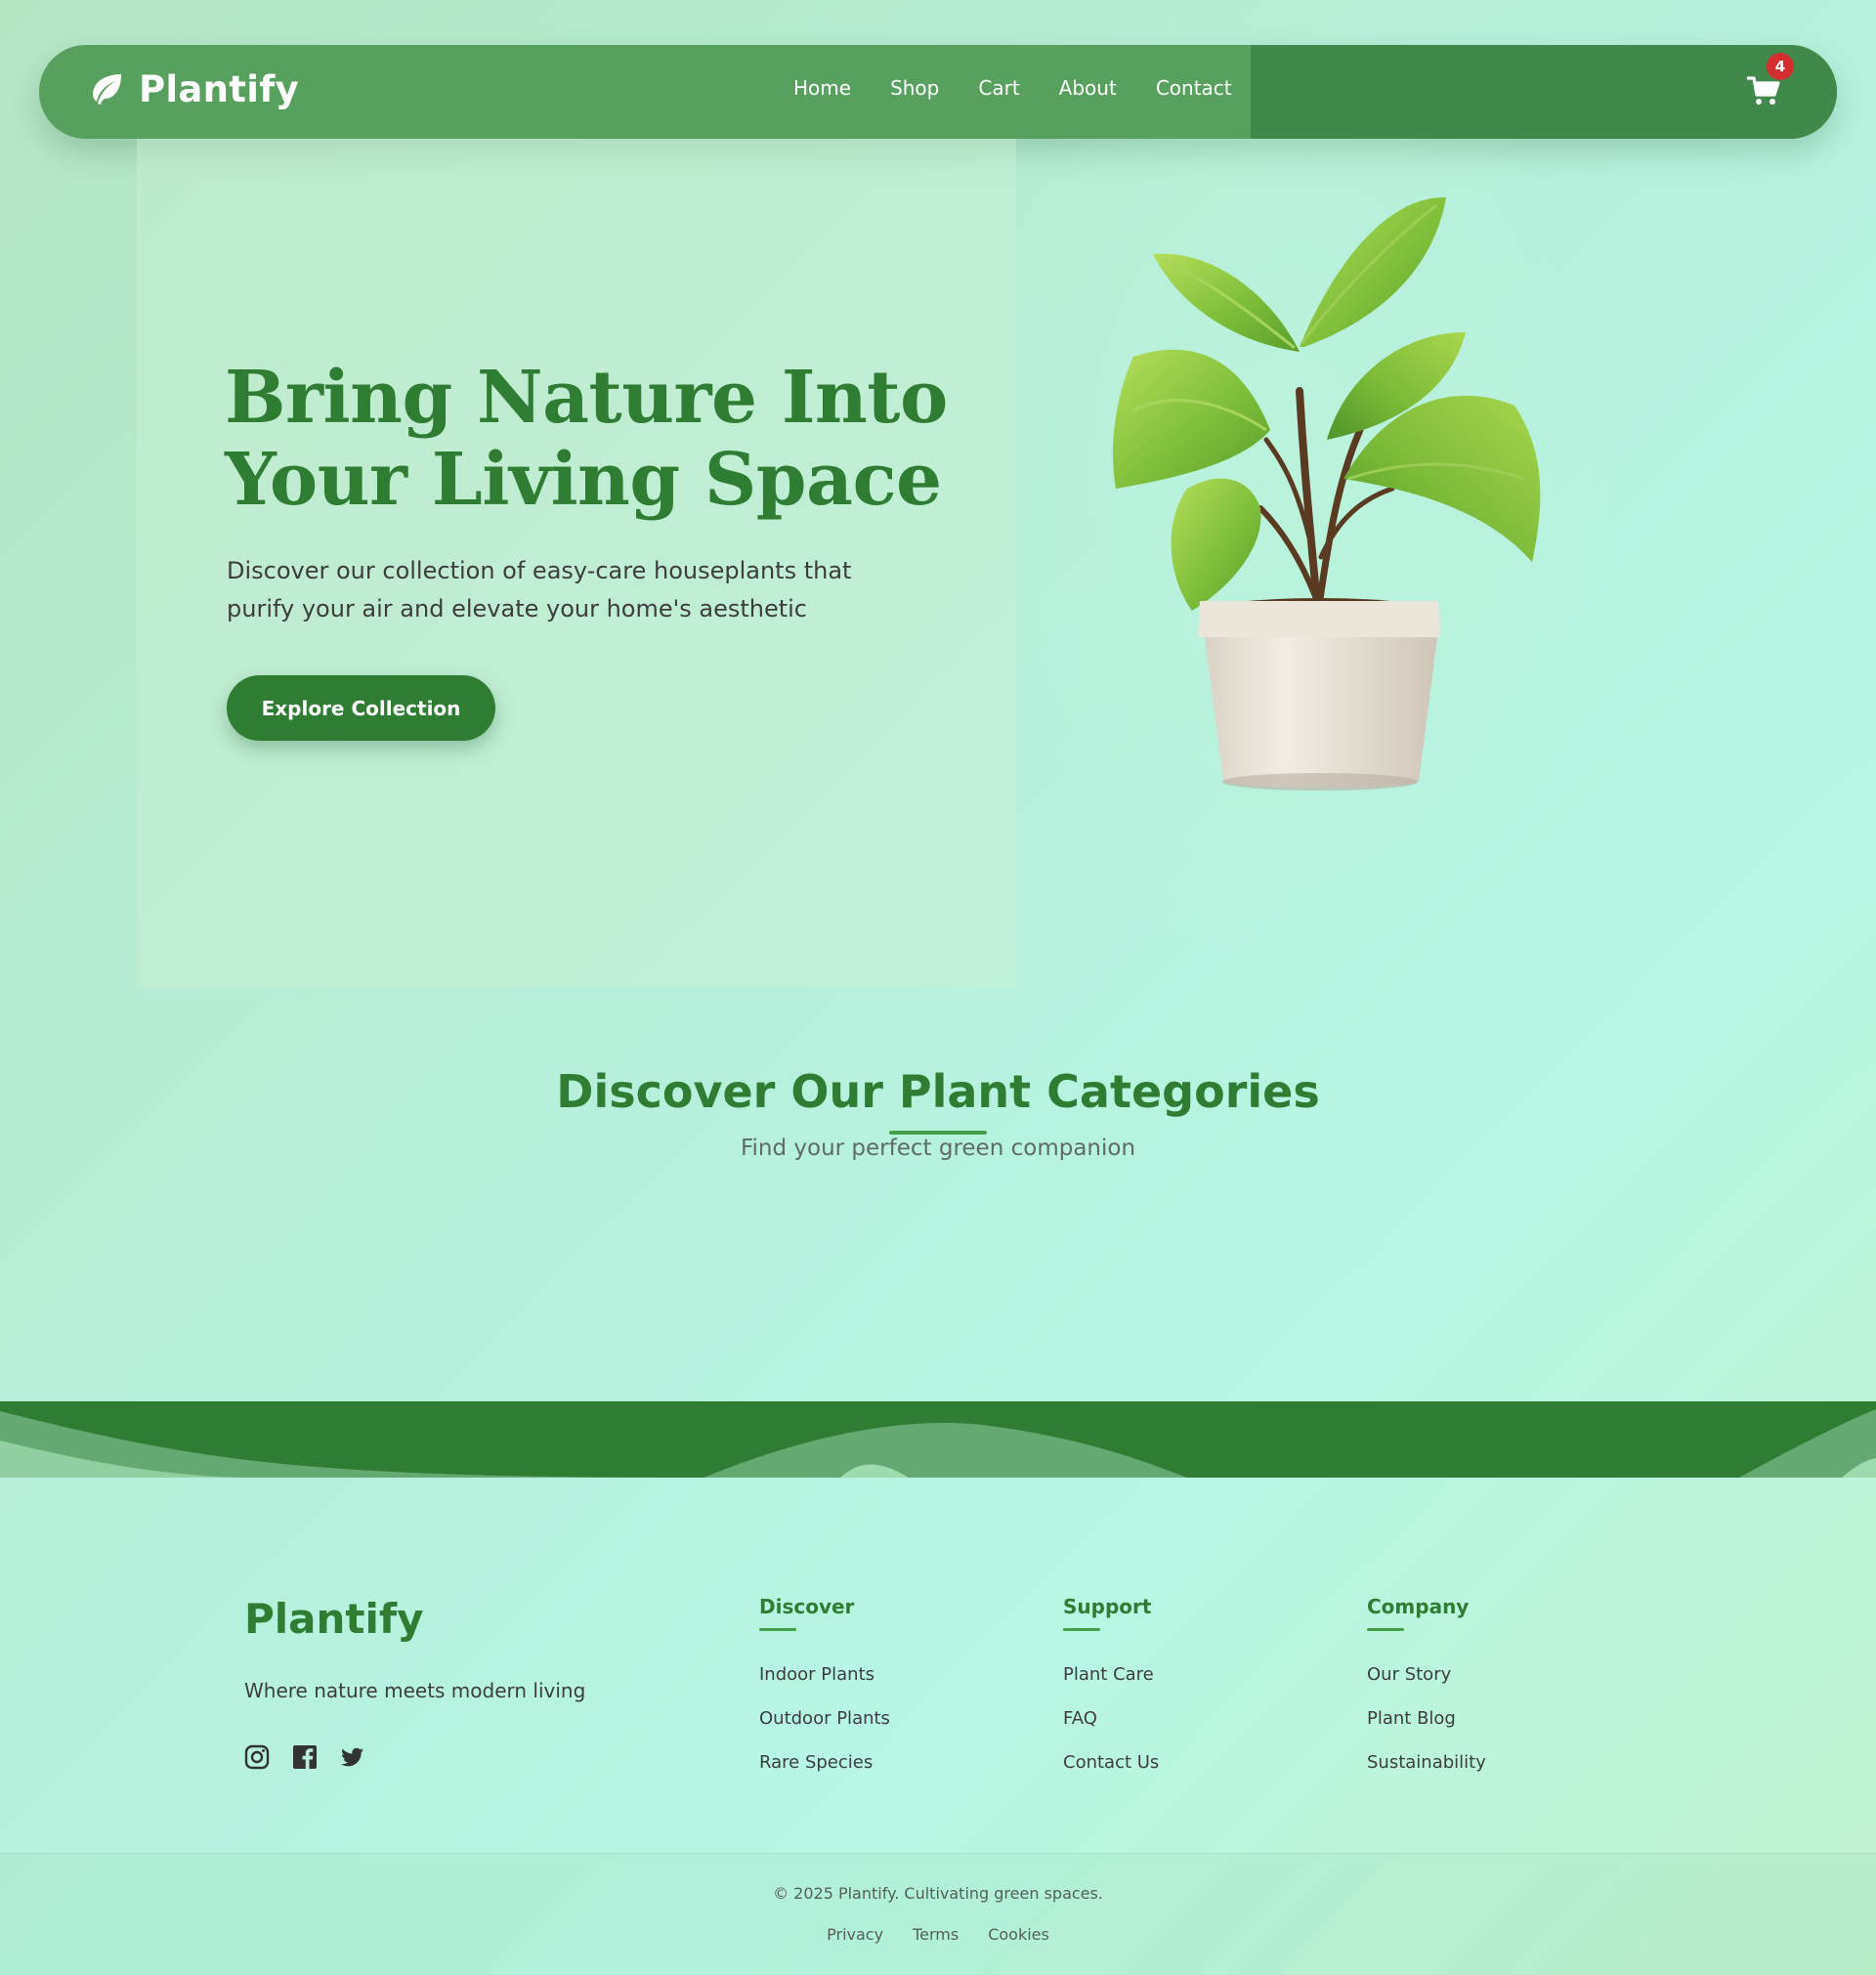  I want to click on facebook-icon, so click(305, 1757).